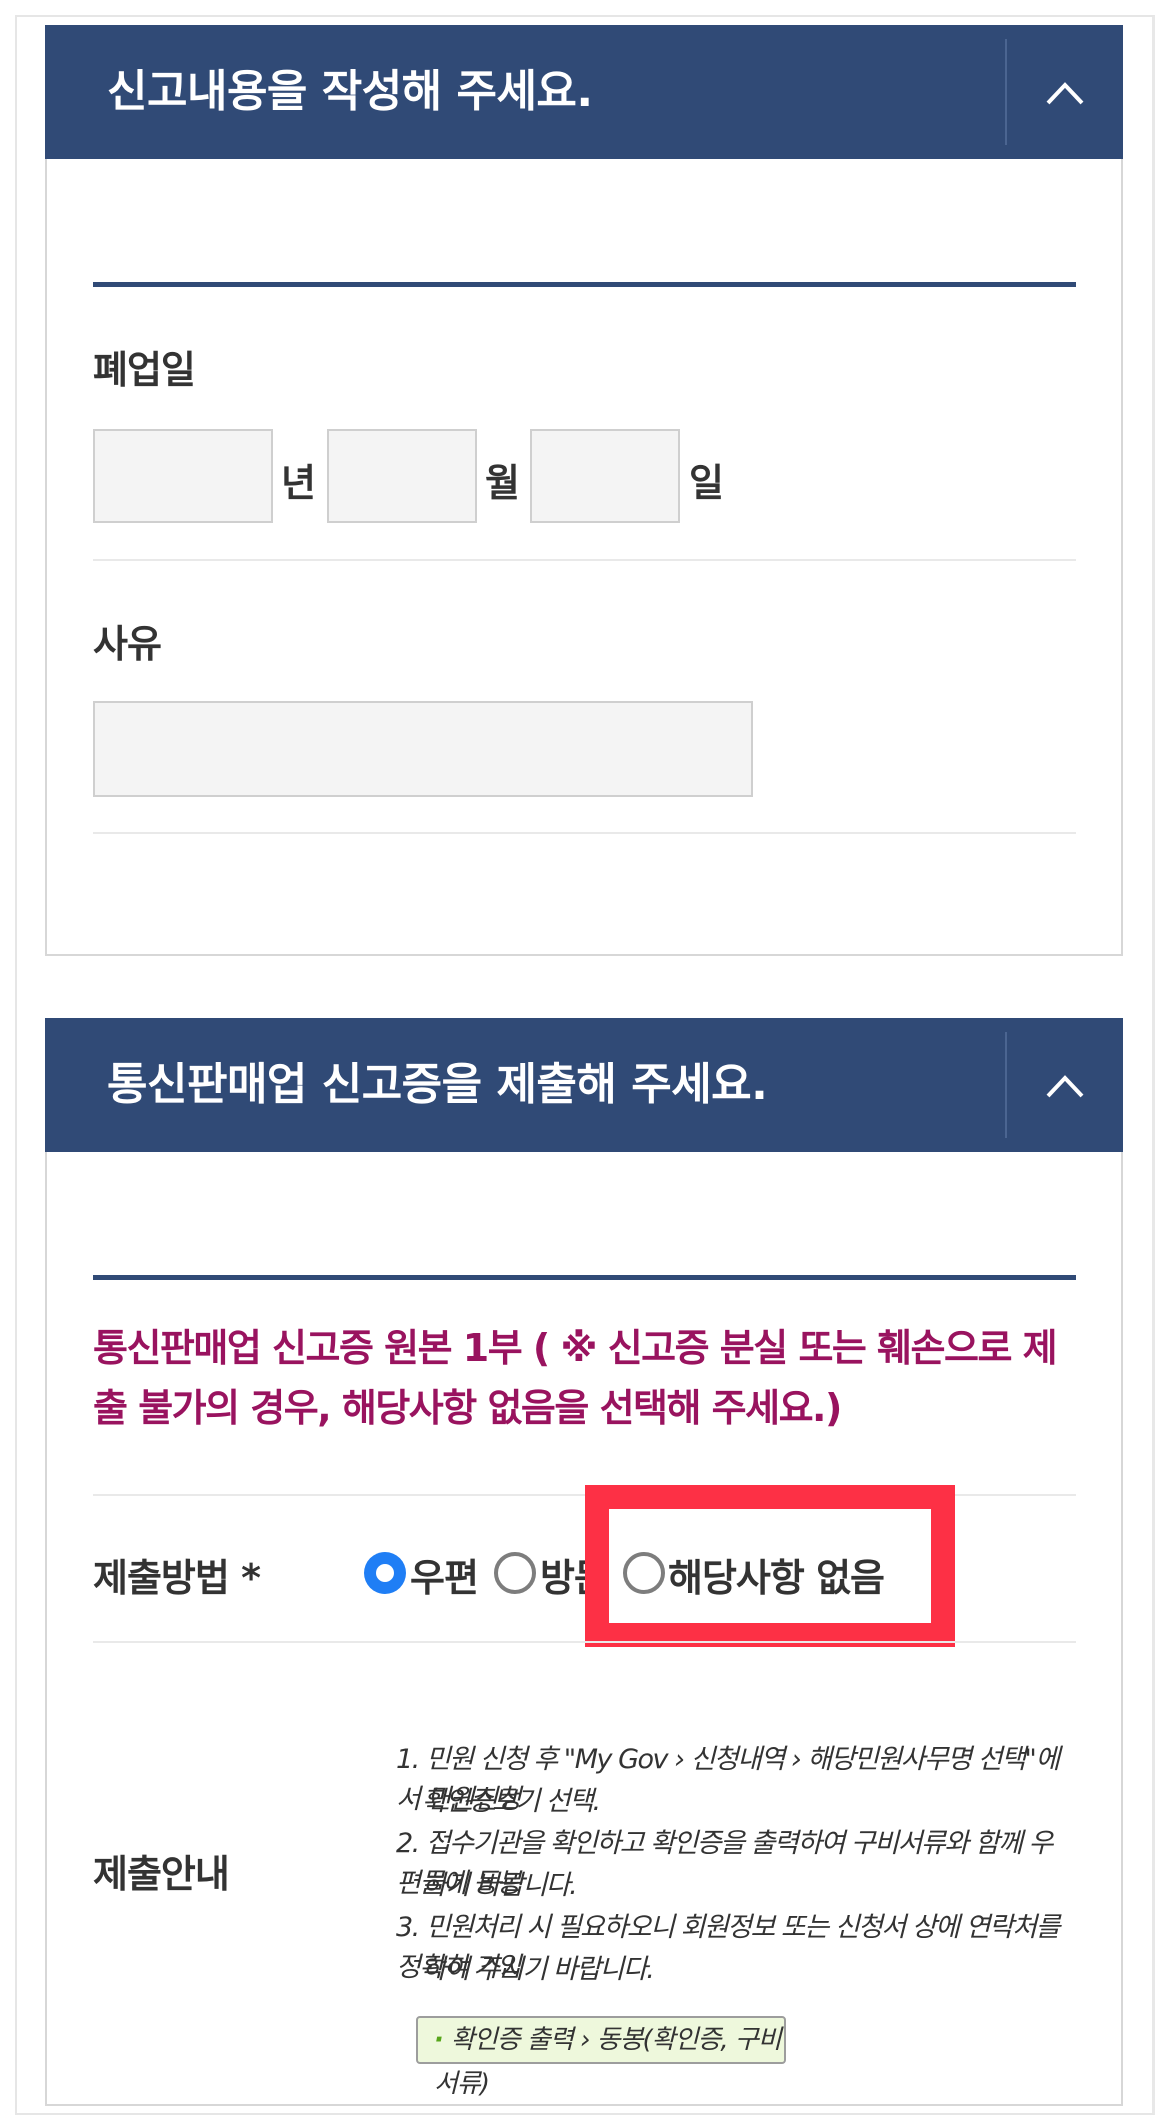 This screenshot has height=2115, width=1170. I want to click on radio-mail, so click(385, 1573).